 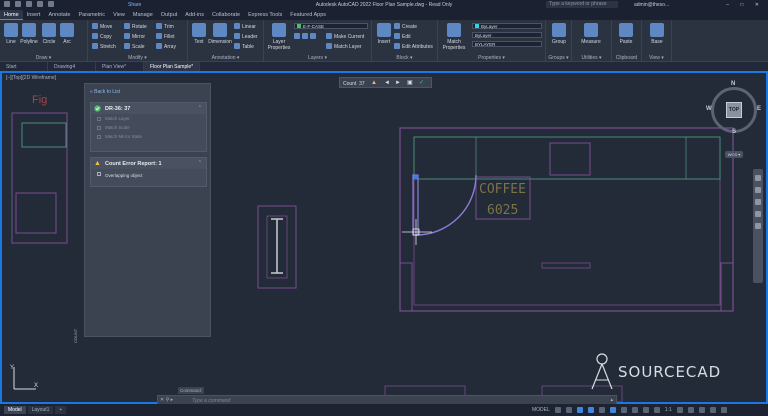 I want to click on trim-tool: Trim, so click(x=165, y=26).